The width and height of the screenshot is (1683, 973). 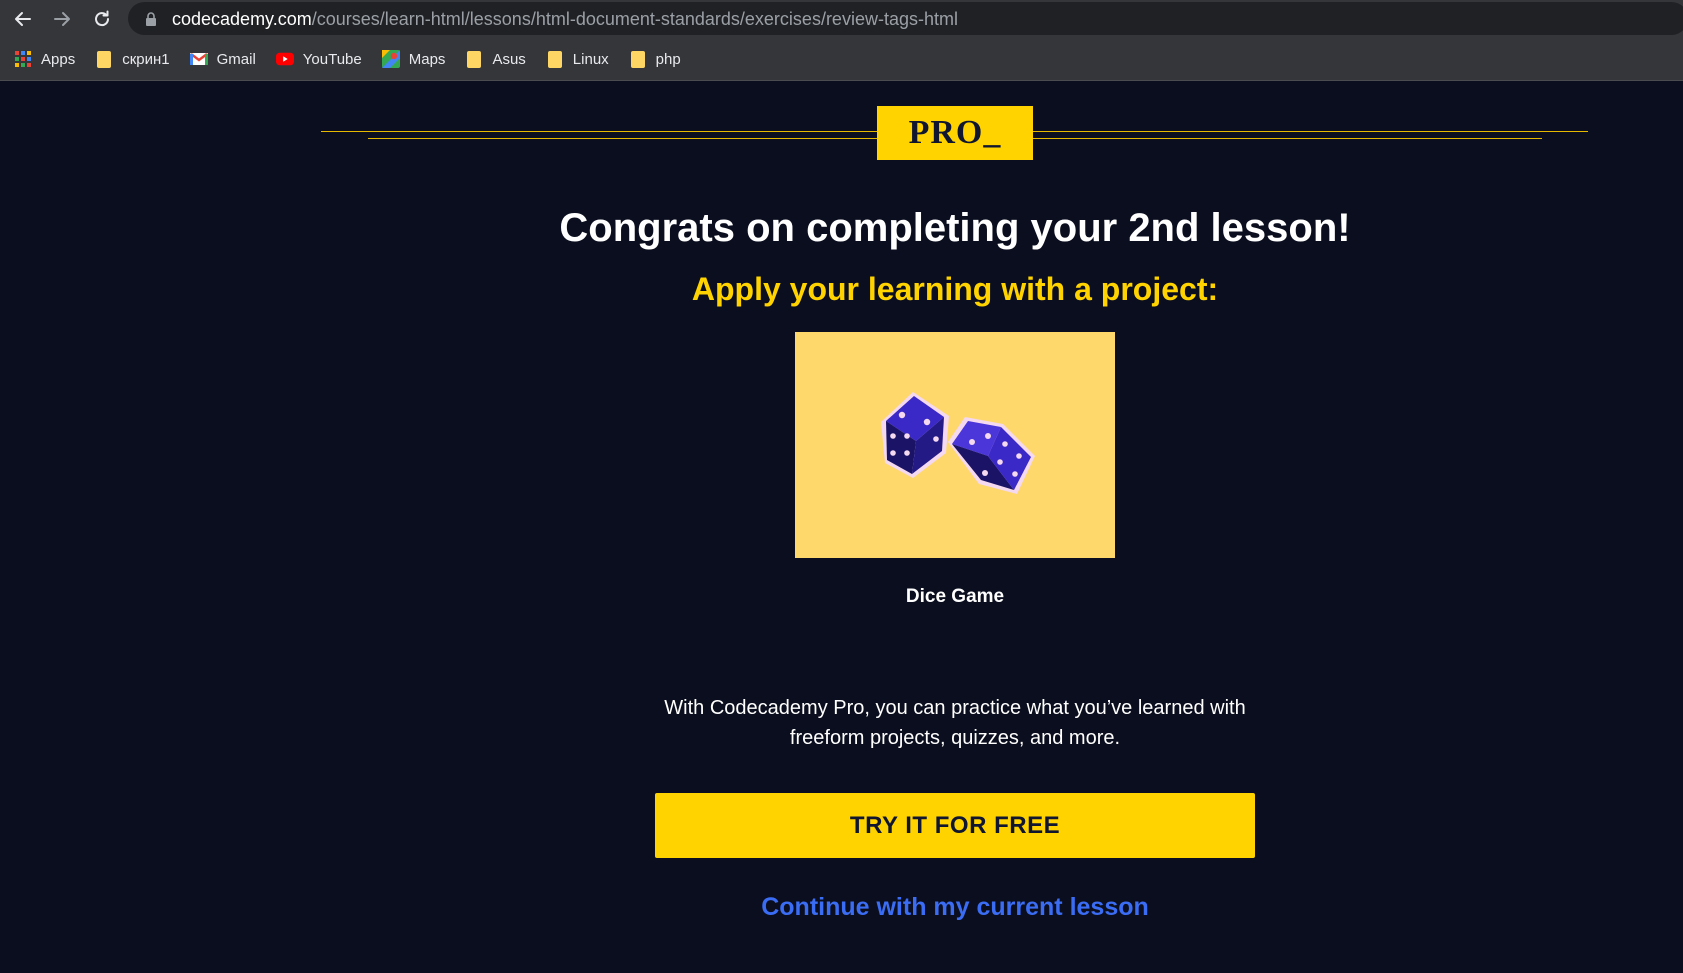 I want to click on apps-grid-icon, so click(x=23, y=59).